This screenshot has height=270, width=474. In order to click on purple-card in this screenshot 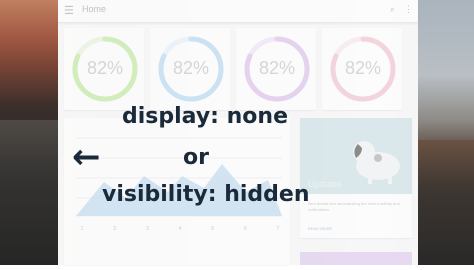, I will do `click(356, 258)`.